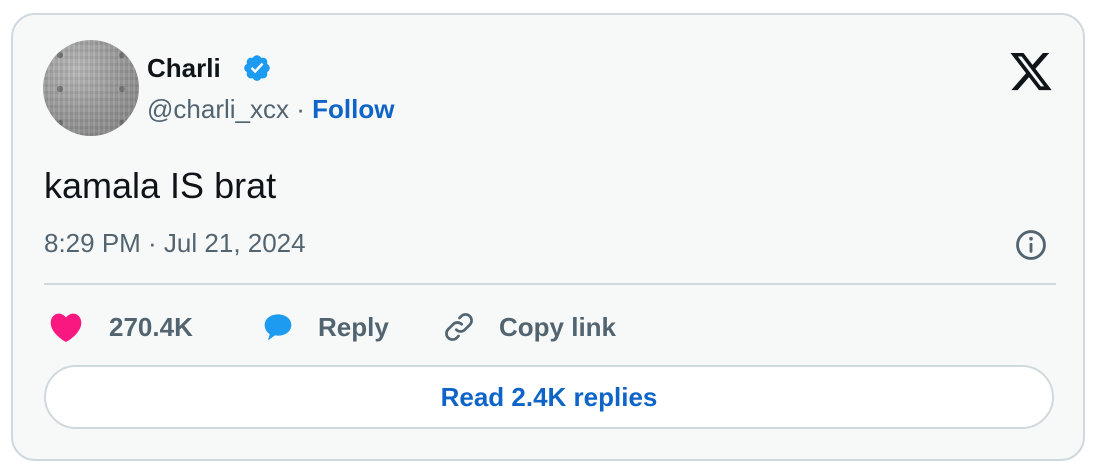 Image resolution: width=1104 pixels, height=474 pixels. I want to click on copy-link-button: Copy link, so click(528, 327).